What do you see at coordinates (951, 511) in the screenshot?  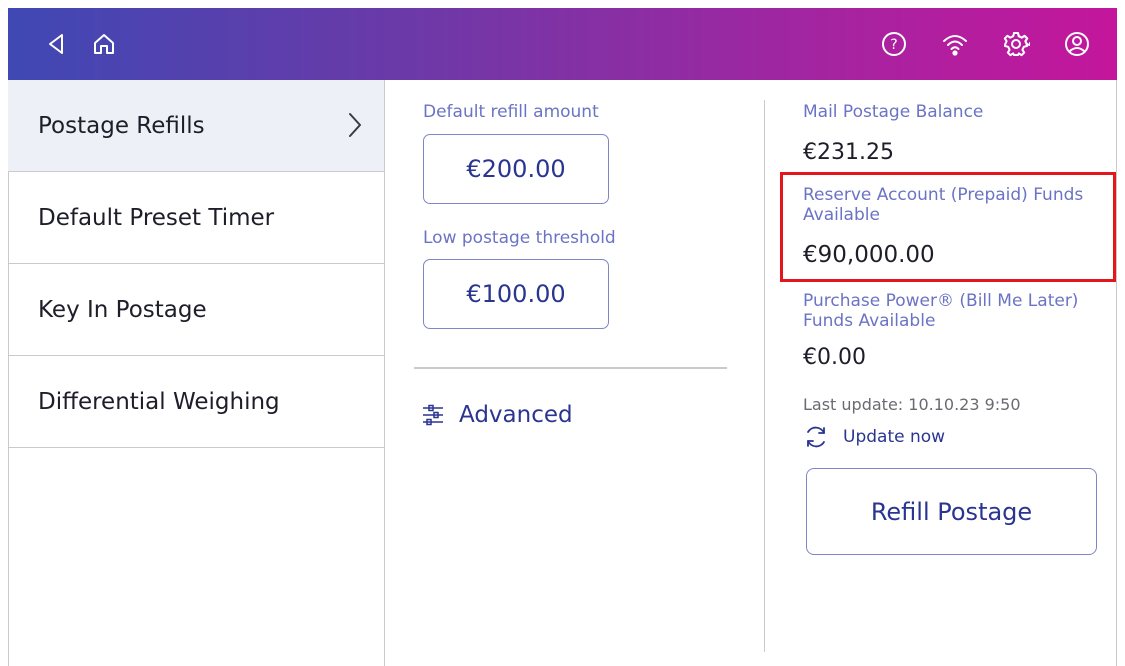 I see `refill-postage-button: Refill Postage` at bounding box center [951, 511].